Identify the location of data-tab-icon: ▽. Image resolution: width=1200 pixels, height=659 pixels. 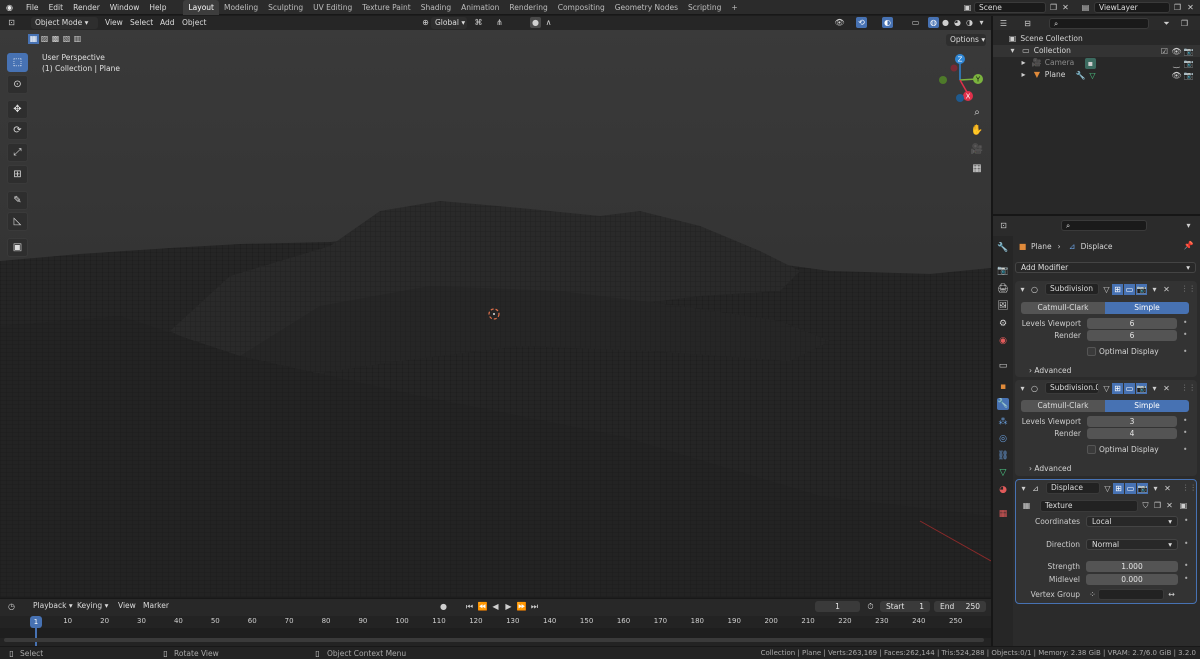
(1003, 473).